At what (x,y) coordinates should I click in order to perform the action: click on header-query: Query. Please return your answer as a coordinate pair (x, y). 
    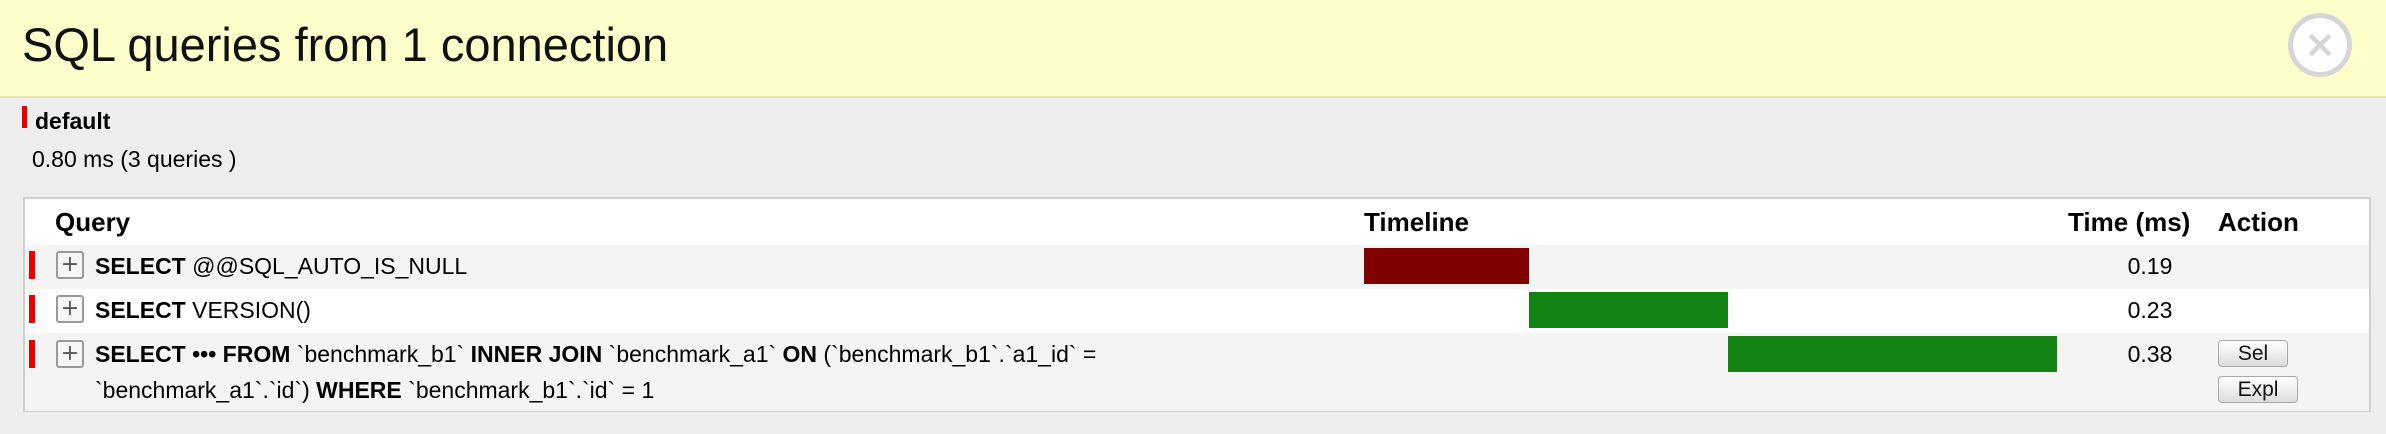
    Looking at the image, I should click on (93, 222).